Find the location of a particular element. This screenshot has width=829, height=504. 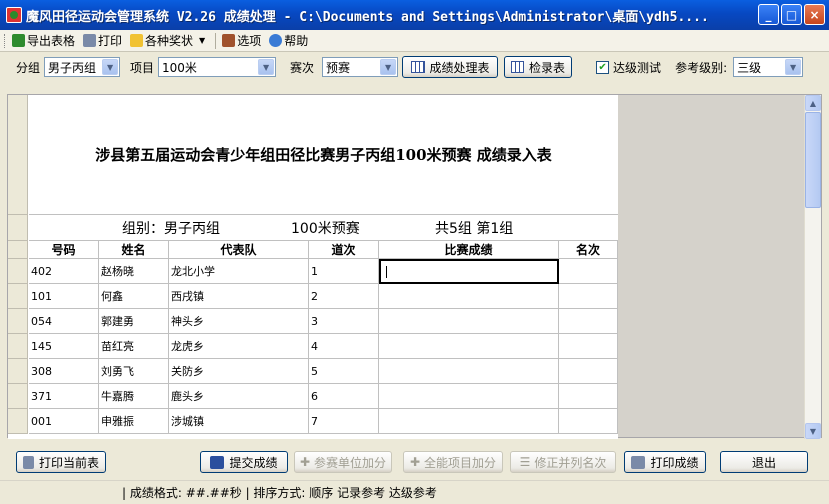

help-menu: 帮助 is located at coordinates (288, 40).